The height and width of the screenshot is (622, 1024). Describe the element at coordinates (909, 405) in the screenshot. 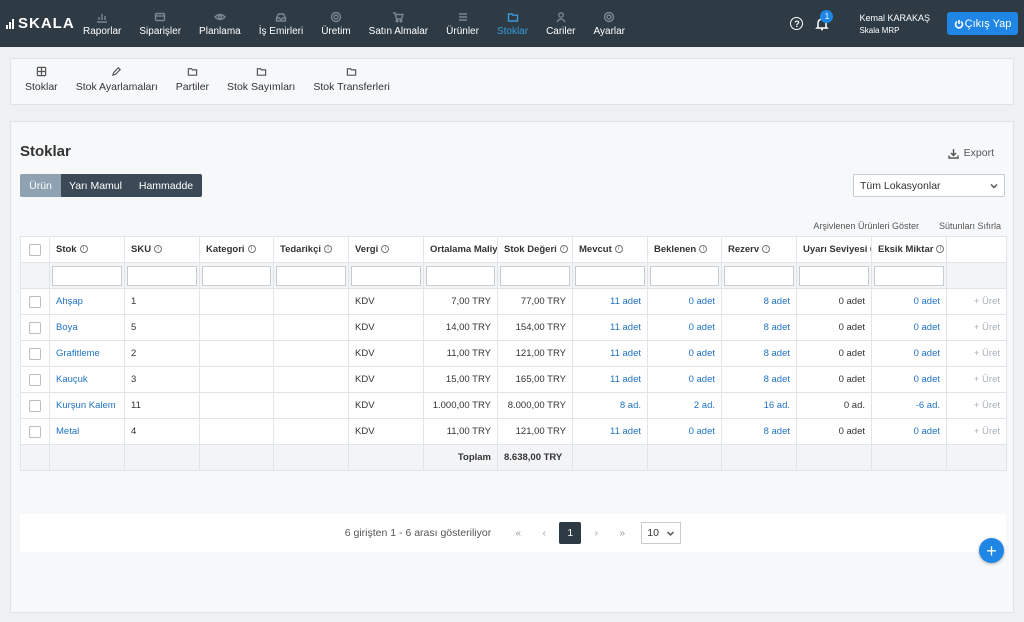

I see `cell-eksik: -6 ad.` at that location.